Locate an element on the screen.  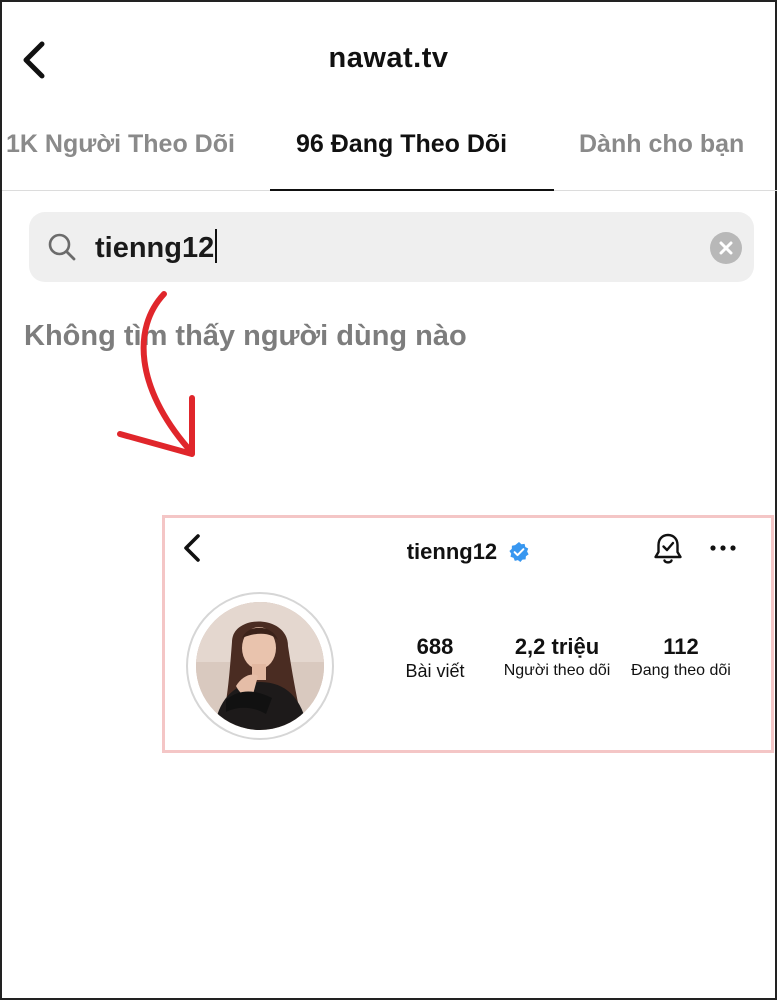
more-options-icon is located at coordinates (723, 548).